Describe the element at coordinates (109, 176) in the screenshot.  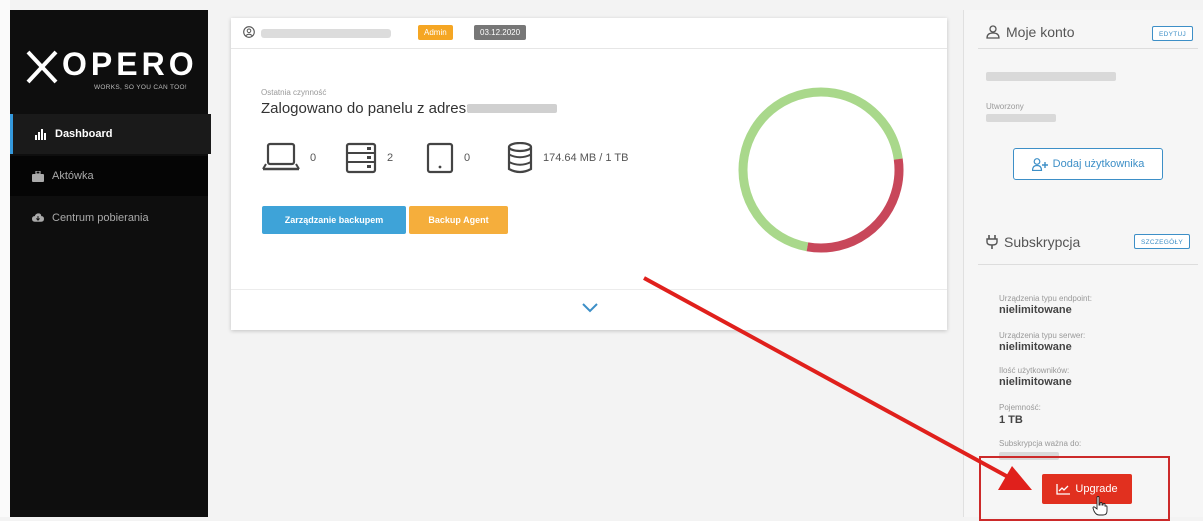
I see `sidebar-item-aktowka: Aktówka` at that location.